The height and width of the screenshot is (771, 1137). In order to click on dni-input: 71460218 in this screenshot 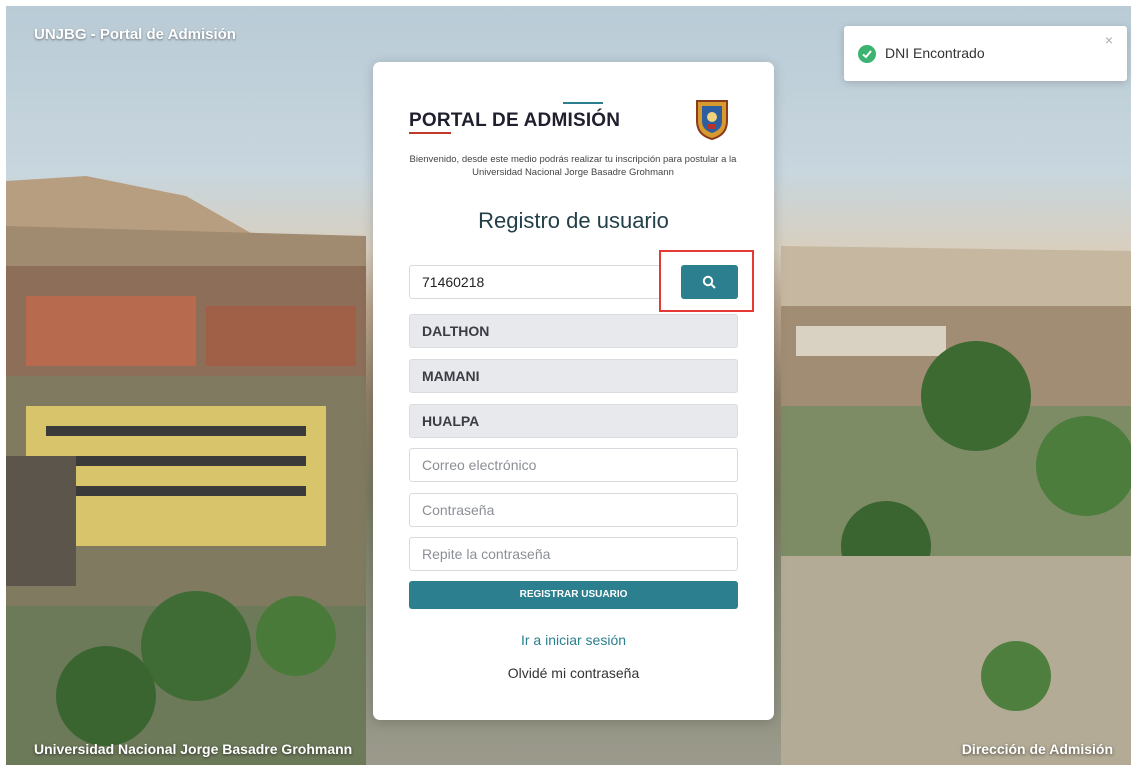, I will do `click(535, 282)`.